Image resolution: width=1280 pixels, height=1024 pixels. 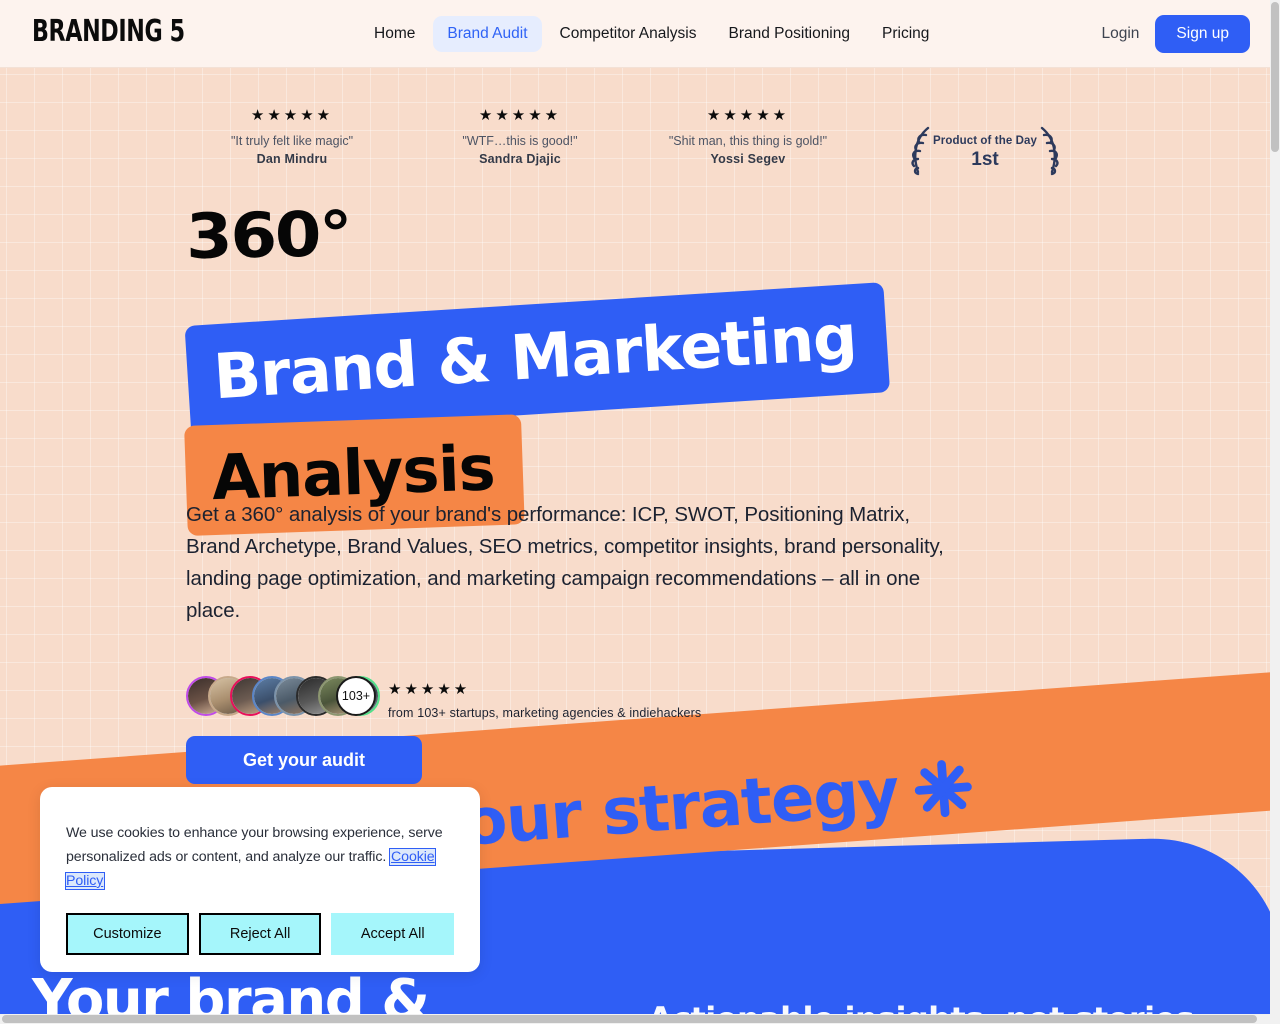 I want to click on horizontal-scrollbar-thumb, so click(x=629, y=1019).